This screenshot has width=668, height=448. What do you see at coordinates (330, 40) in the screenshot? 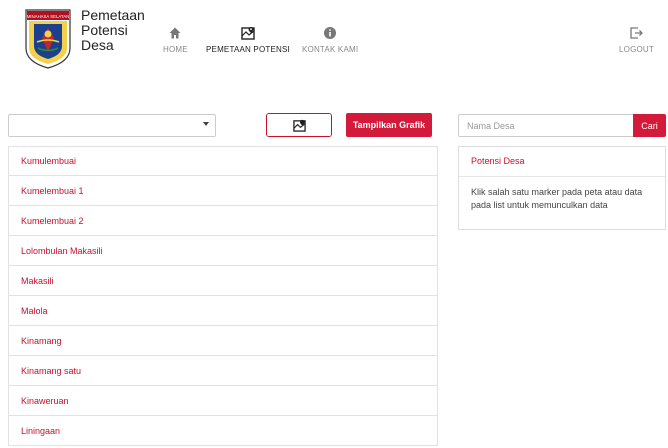
I see `nav-kontak-kami: KONTAK KAMI` at bounding box center [330, 40].